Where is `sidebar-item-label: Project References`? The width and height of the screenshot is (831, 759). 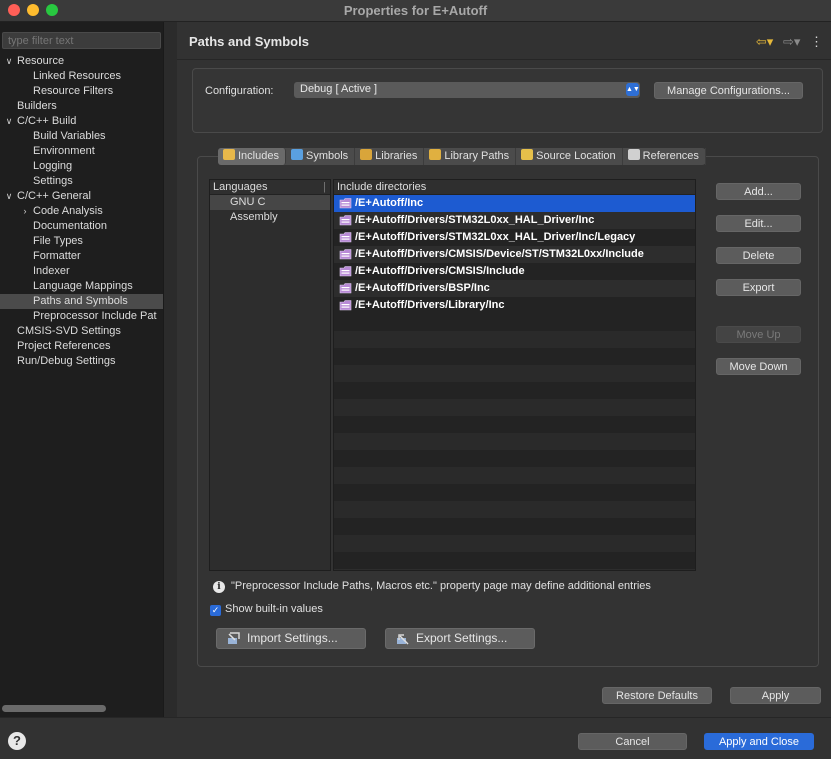 sidebar-item-label: Project References is located at coordinates (64, 346).